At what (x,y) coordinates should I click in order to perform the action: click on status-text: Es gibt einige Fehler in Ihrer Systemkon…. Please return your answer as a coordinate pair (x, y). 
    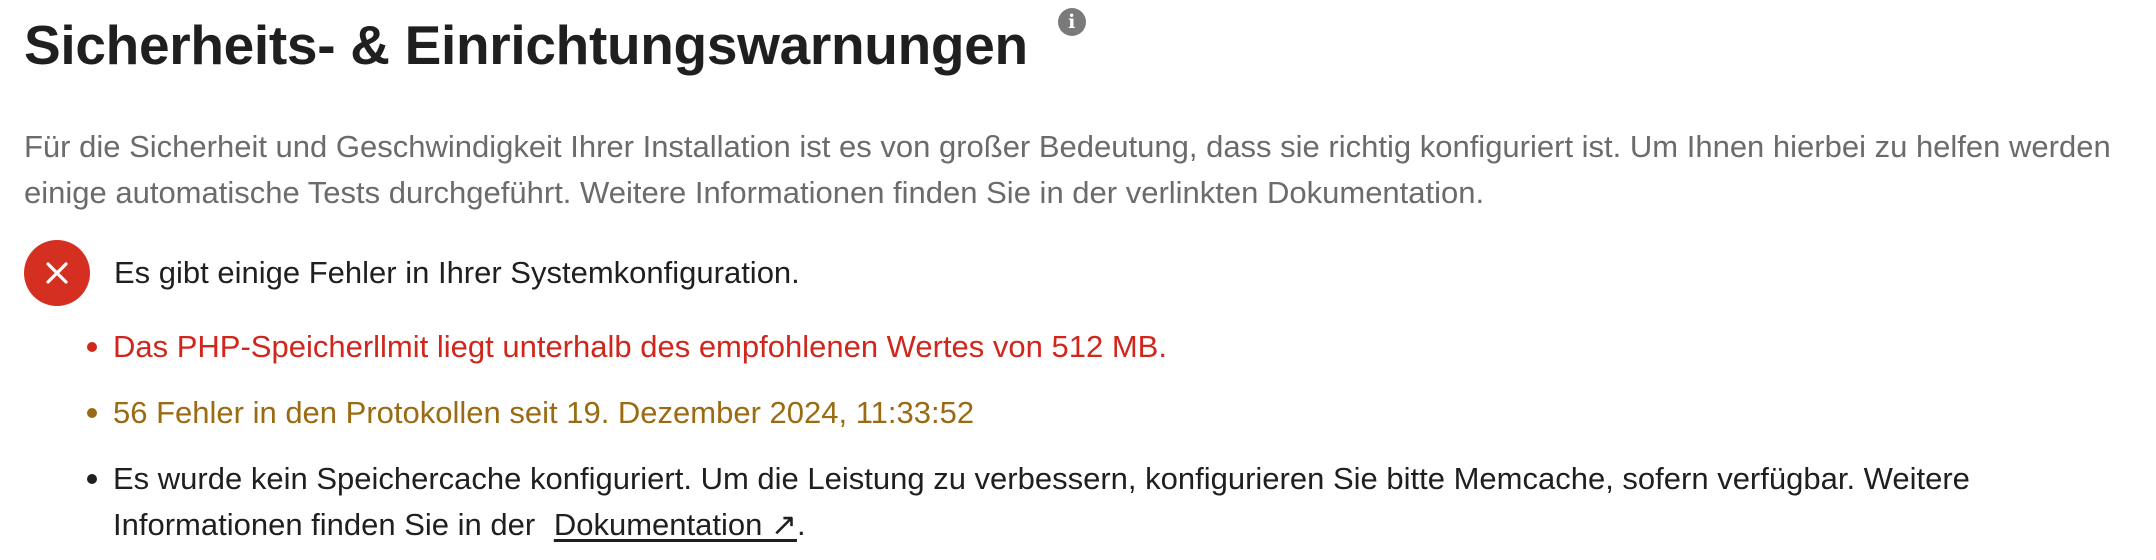
    Looking at the image, I should click on (457, 272).